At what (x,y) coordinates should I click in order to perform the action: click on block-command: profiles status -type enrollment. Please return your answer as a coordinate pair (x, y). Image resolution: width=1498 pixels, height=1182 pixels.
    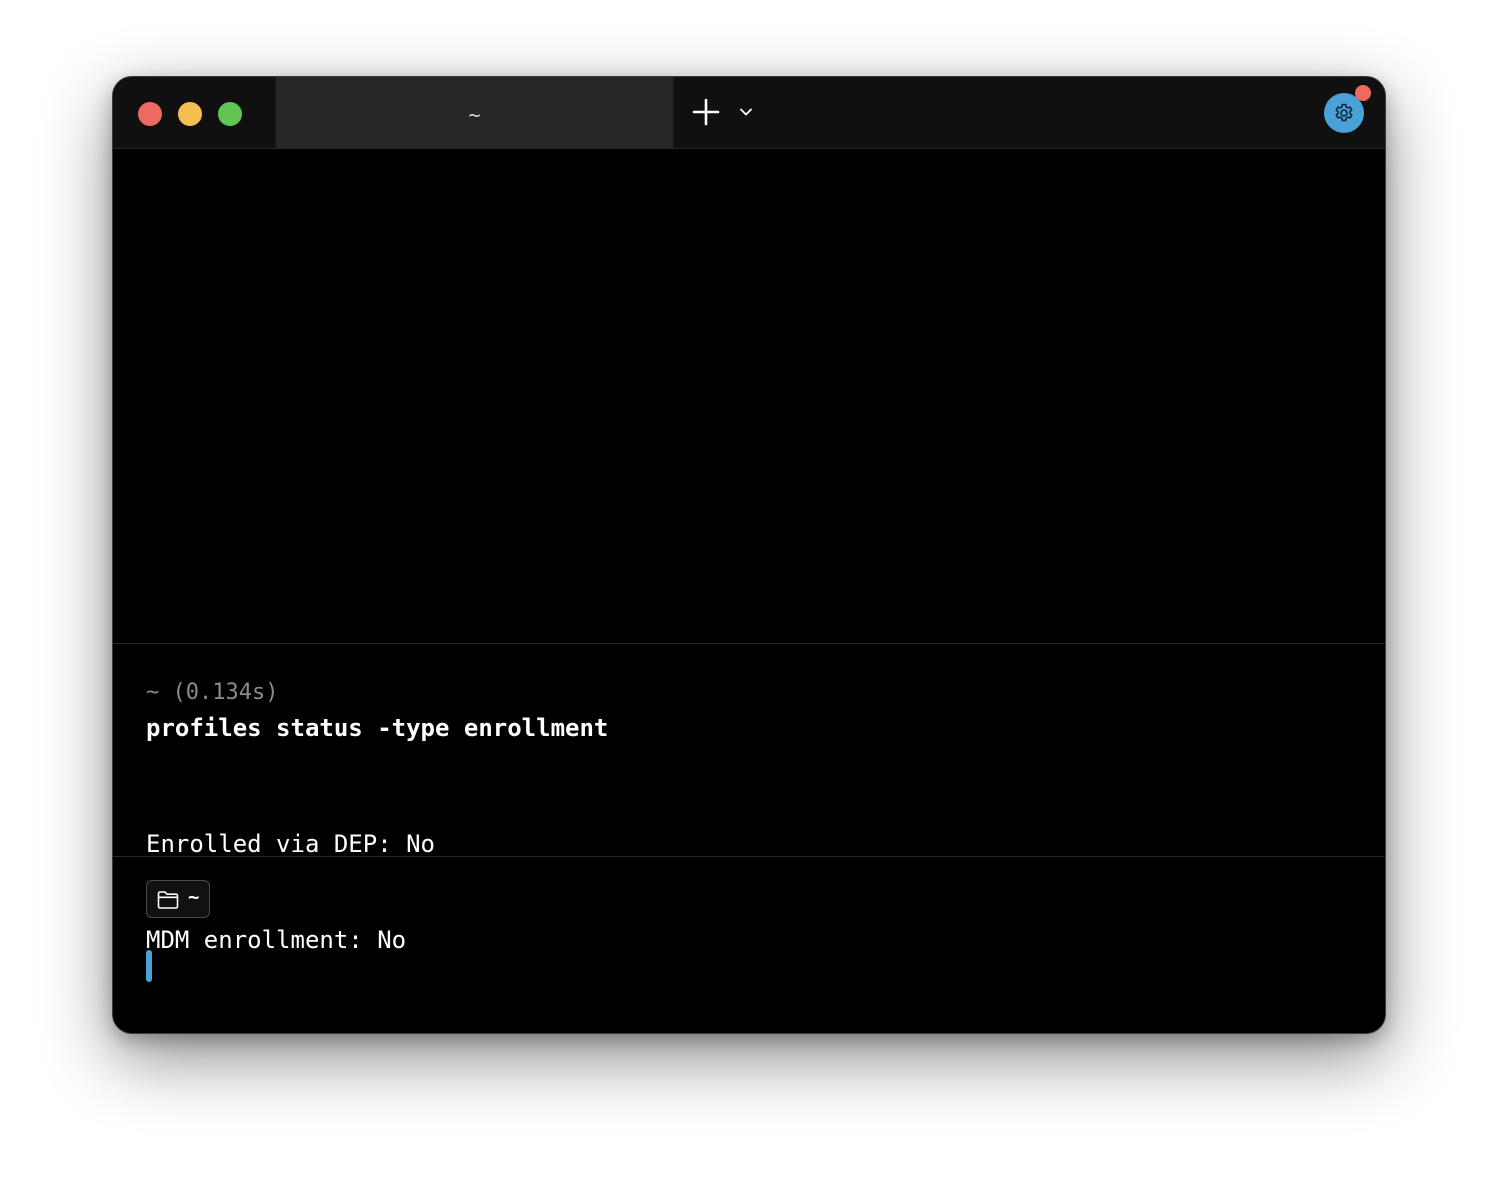
    Looking at the image, I should click on (377, 728).